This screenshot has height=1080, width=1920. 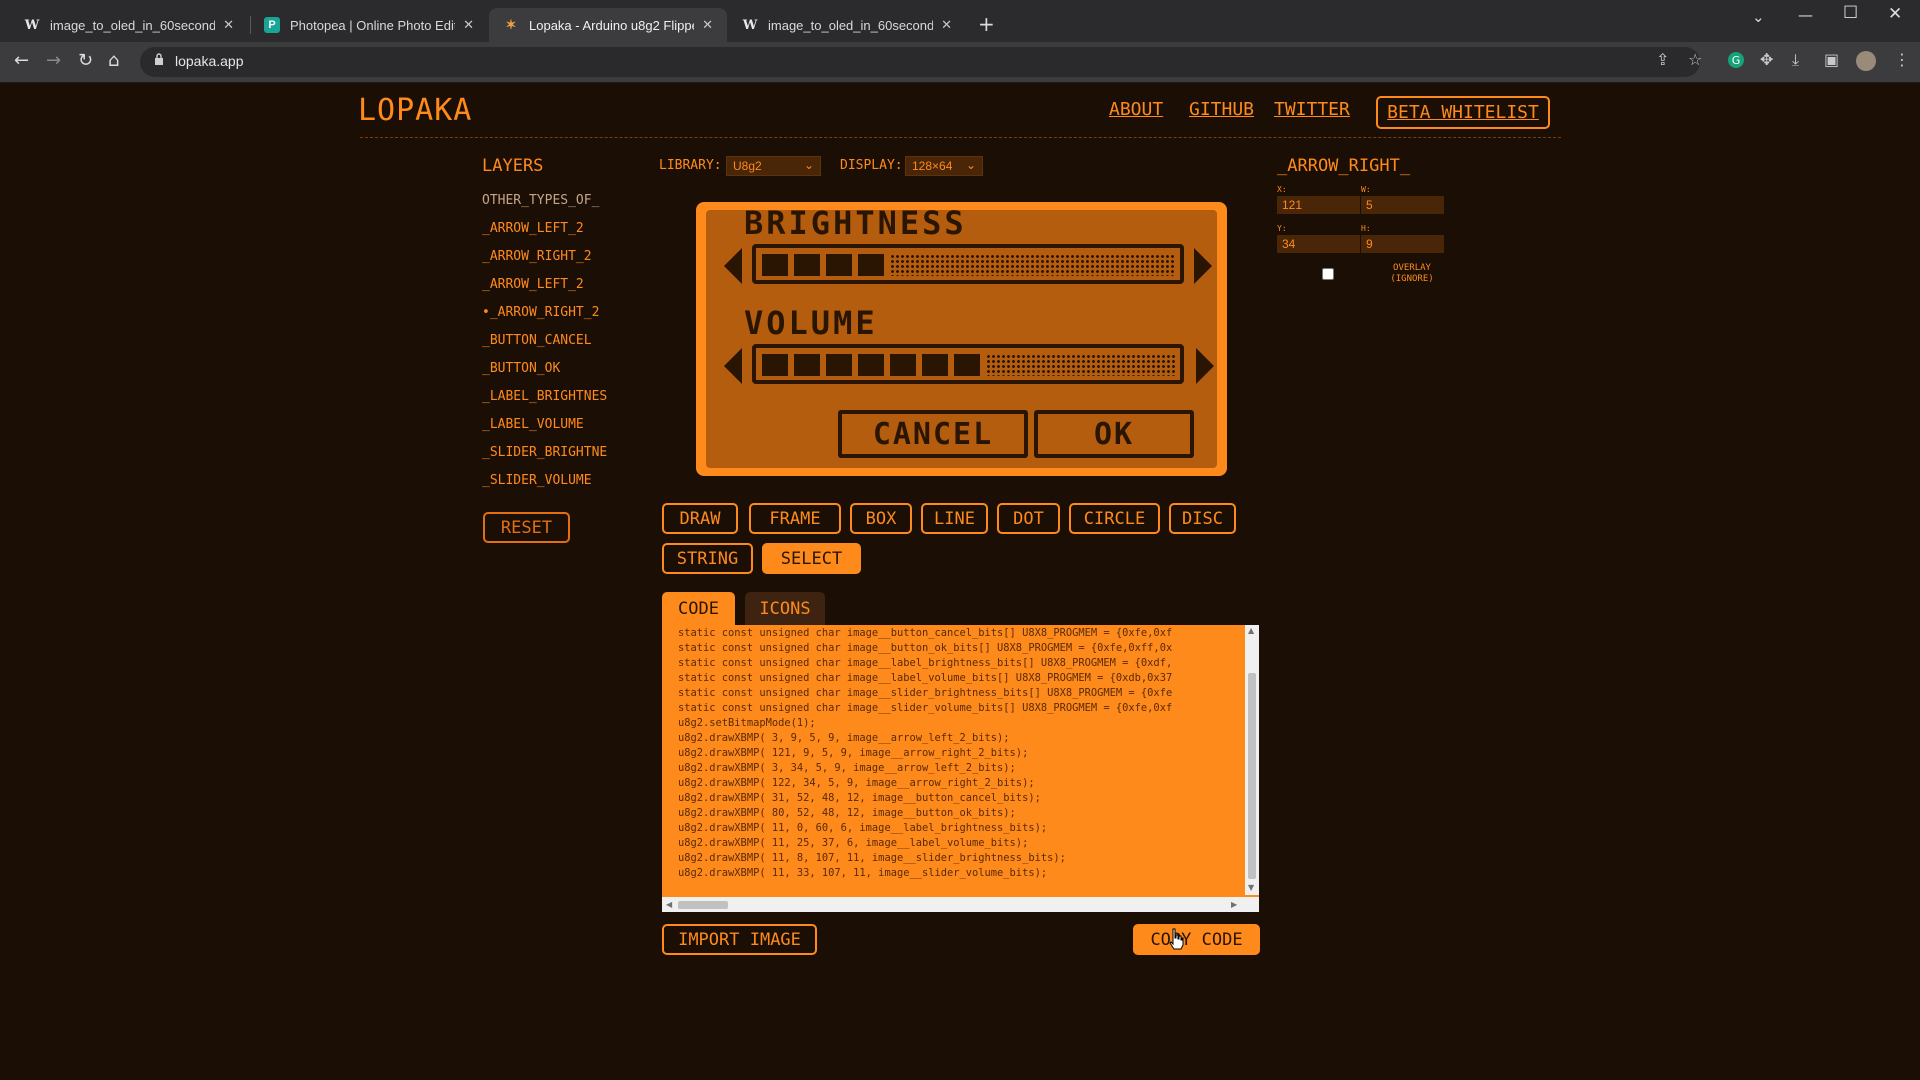 I want to click on tool-disc-button: DISC, so click(x=1202, y=518).